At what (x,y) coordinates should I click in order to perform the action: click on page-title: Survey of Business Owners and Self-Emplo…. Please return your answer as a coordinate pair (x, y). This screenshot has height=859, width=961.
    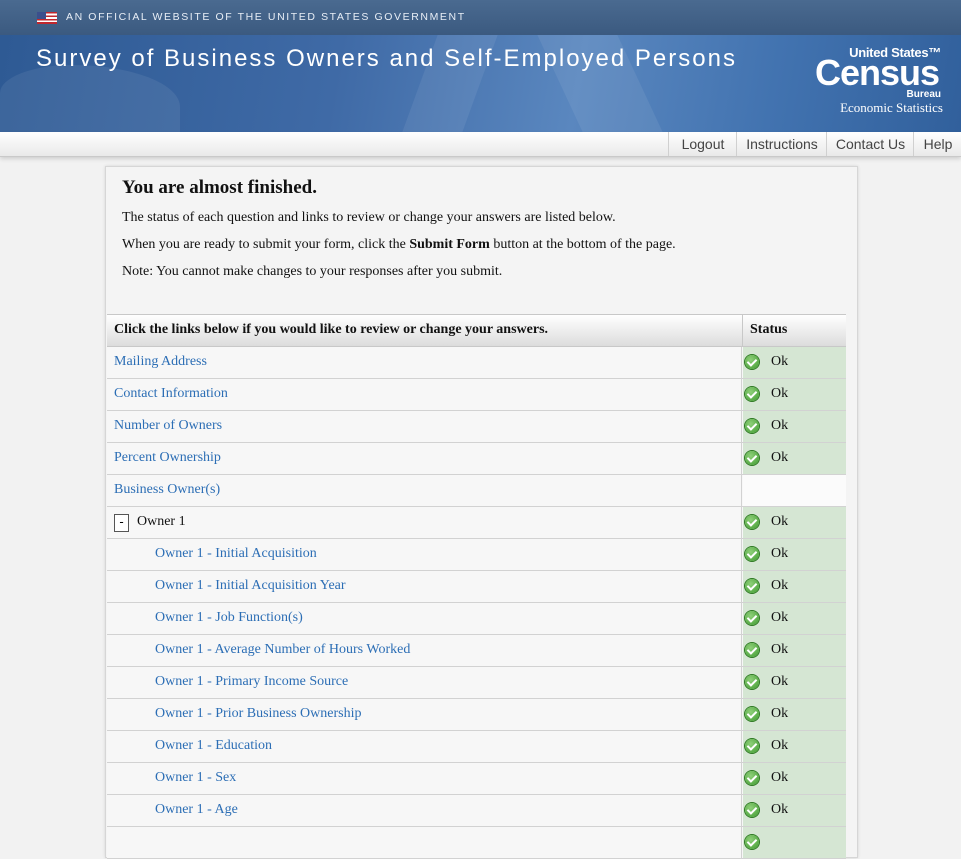
    Looking at the image, I should click on (386, 58).